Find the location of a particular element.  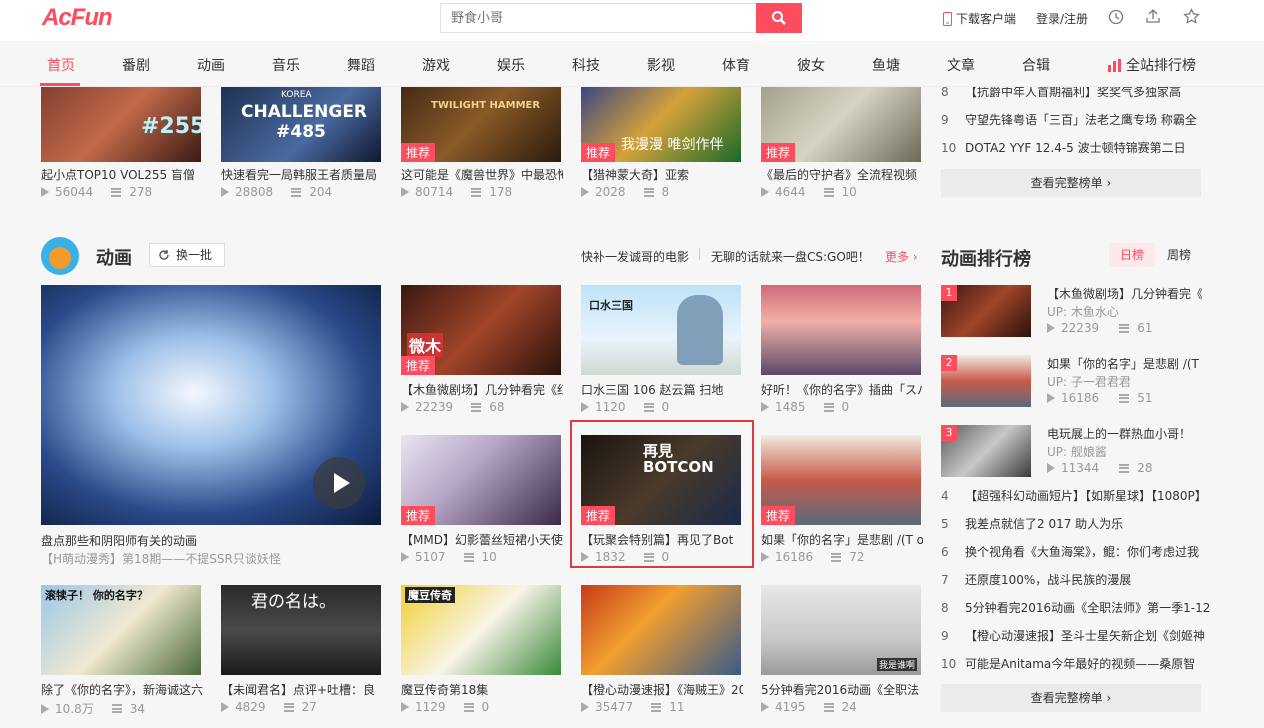

nav-item-anime: 动画 is located at coordinates (211, 65).